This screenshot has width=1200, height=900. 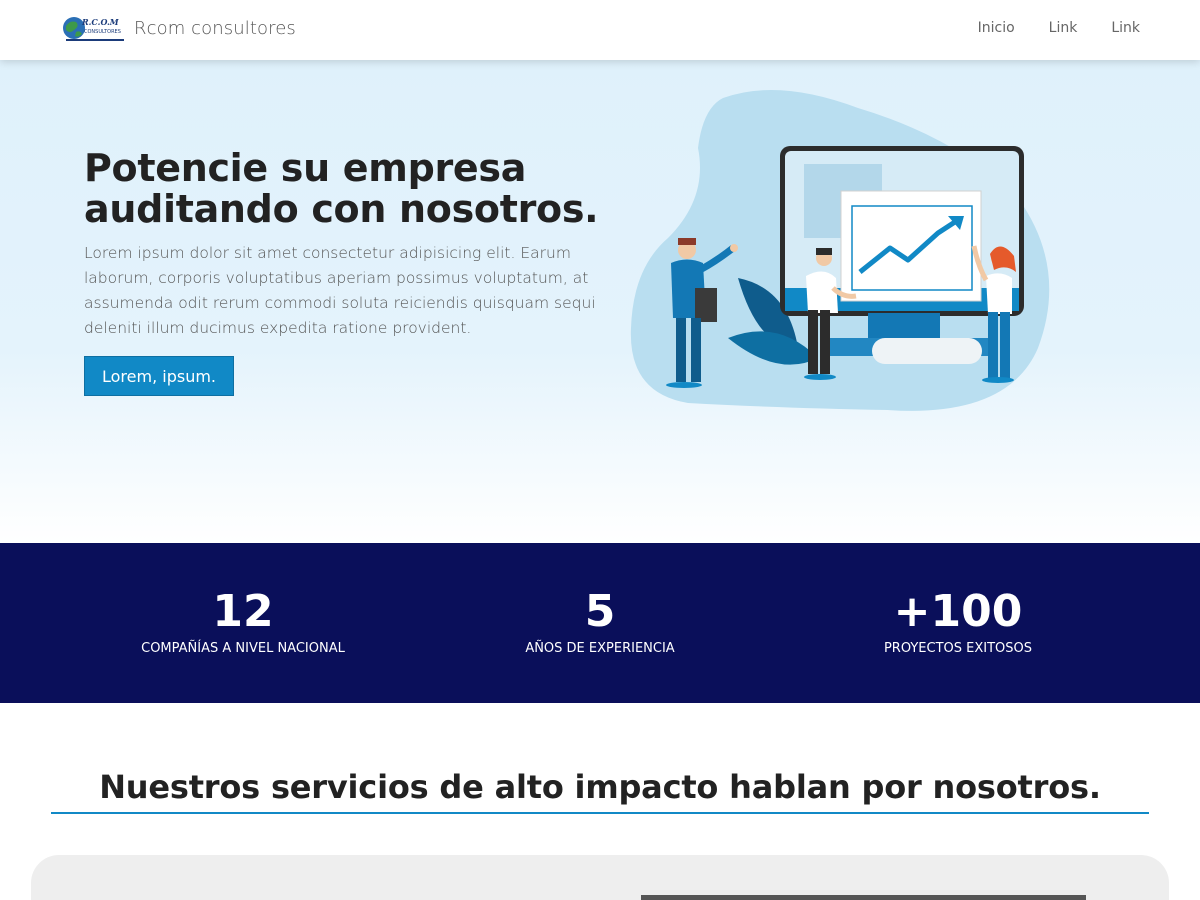 What do you see at coordinates (600, 877) in the screenshot?
I see `services-card` at bounding box center [600, 877].